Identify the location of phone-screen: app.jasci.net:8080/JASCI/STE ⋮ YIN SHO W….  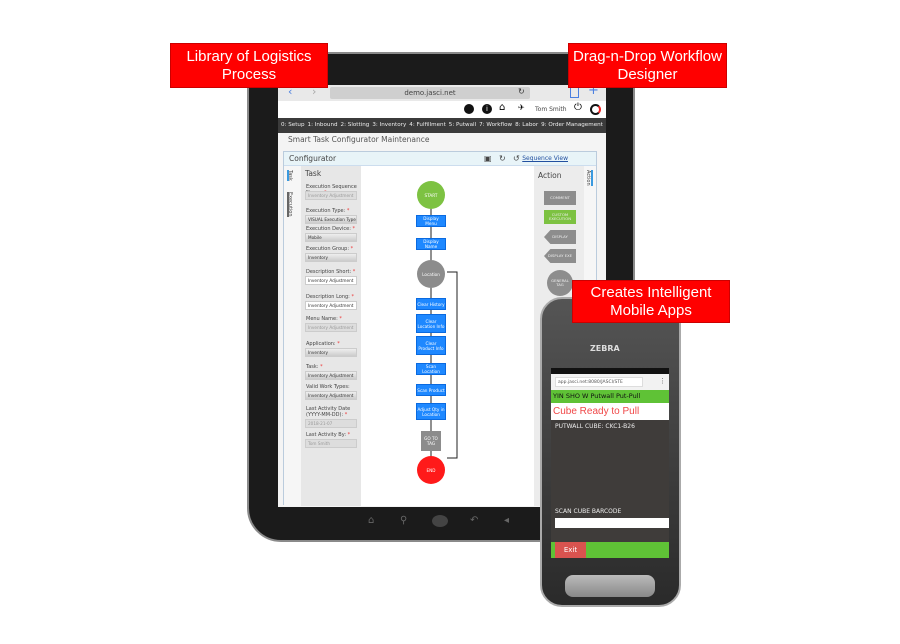
(610, 463).